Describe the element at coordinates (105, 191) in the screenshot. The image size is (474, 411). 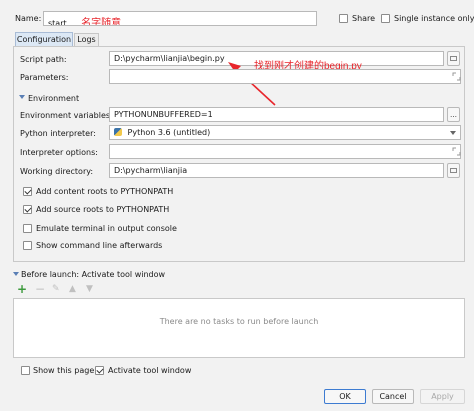
I see `content-roots-label: Add content roots to PYTHONPATH` at that location.